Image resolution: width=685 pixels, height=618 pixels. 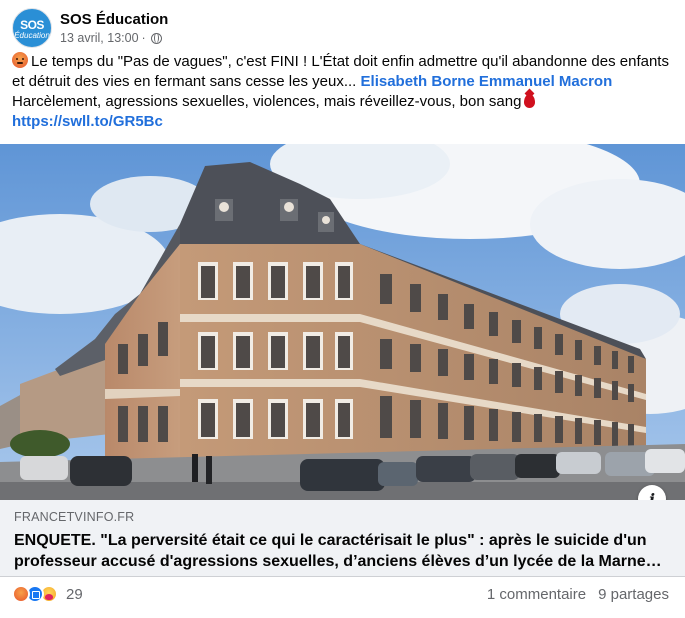 What do you see at coordinates (74, 517) in the screenshot?
I see `link-domain: FRANCETVINFO.FR` at bounding box center [74, 517].